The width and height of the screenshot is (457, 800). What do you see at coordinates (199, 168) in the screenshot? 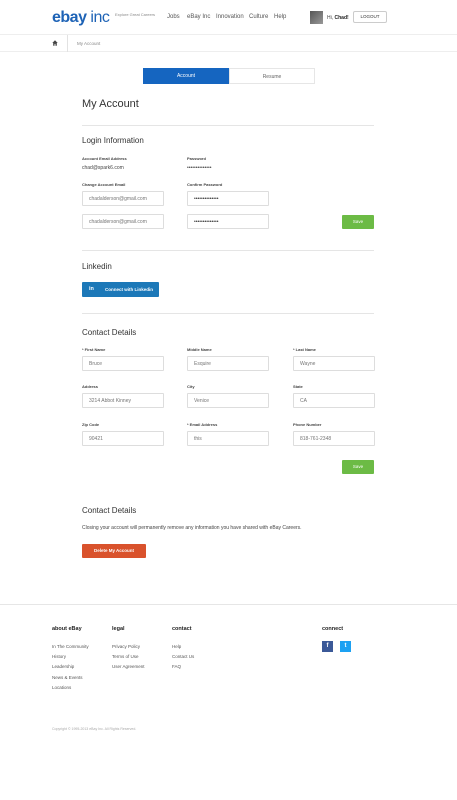
I see `password-value: ••••••••••••••` at bounding box center [199, 168].